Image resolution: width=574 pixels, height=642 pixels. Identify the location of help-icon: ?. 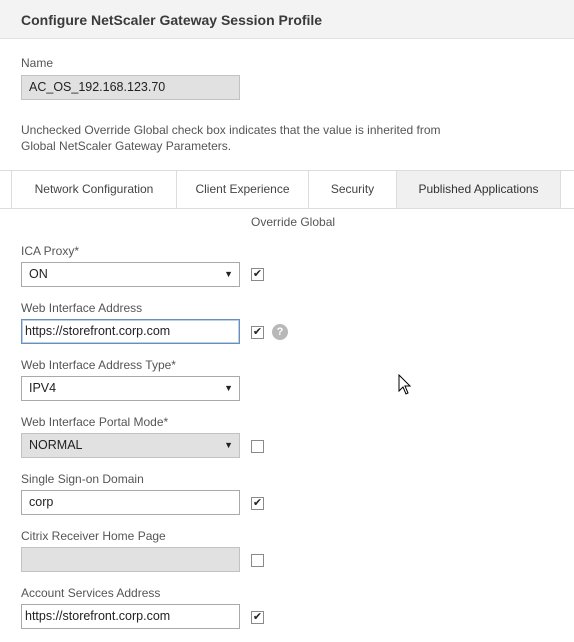
(280, 332).